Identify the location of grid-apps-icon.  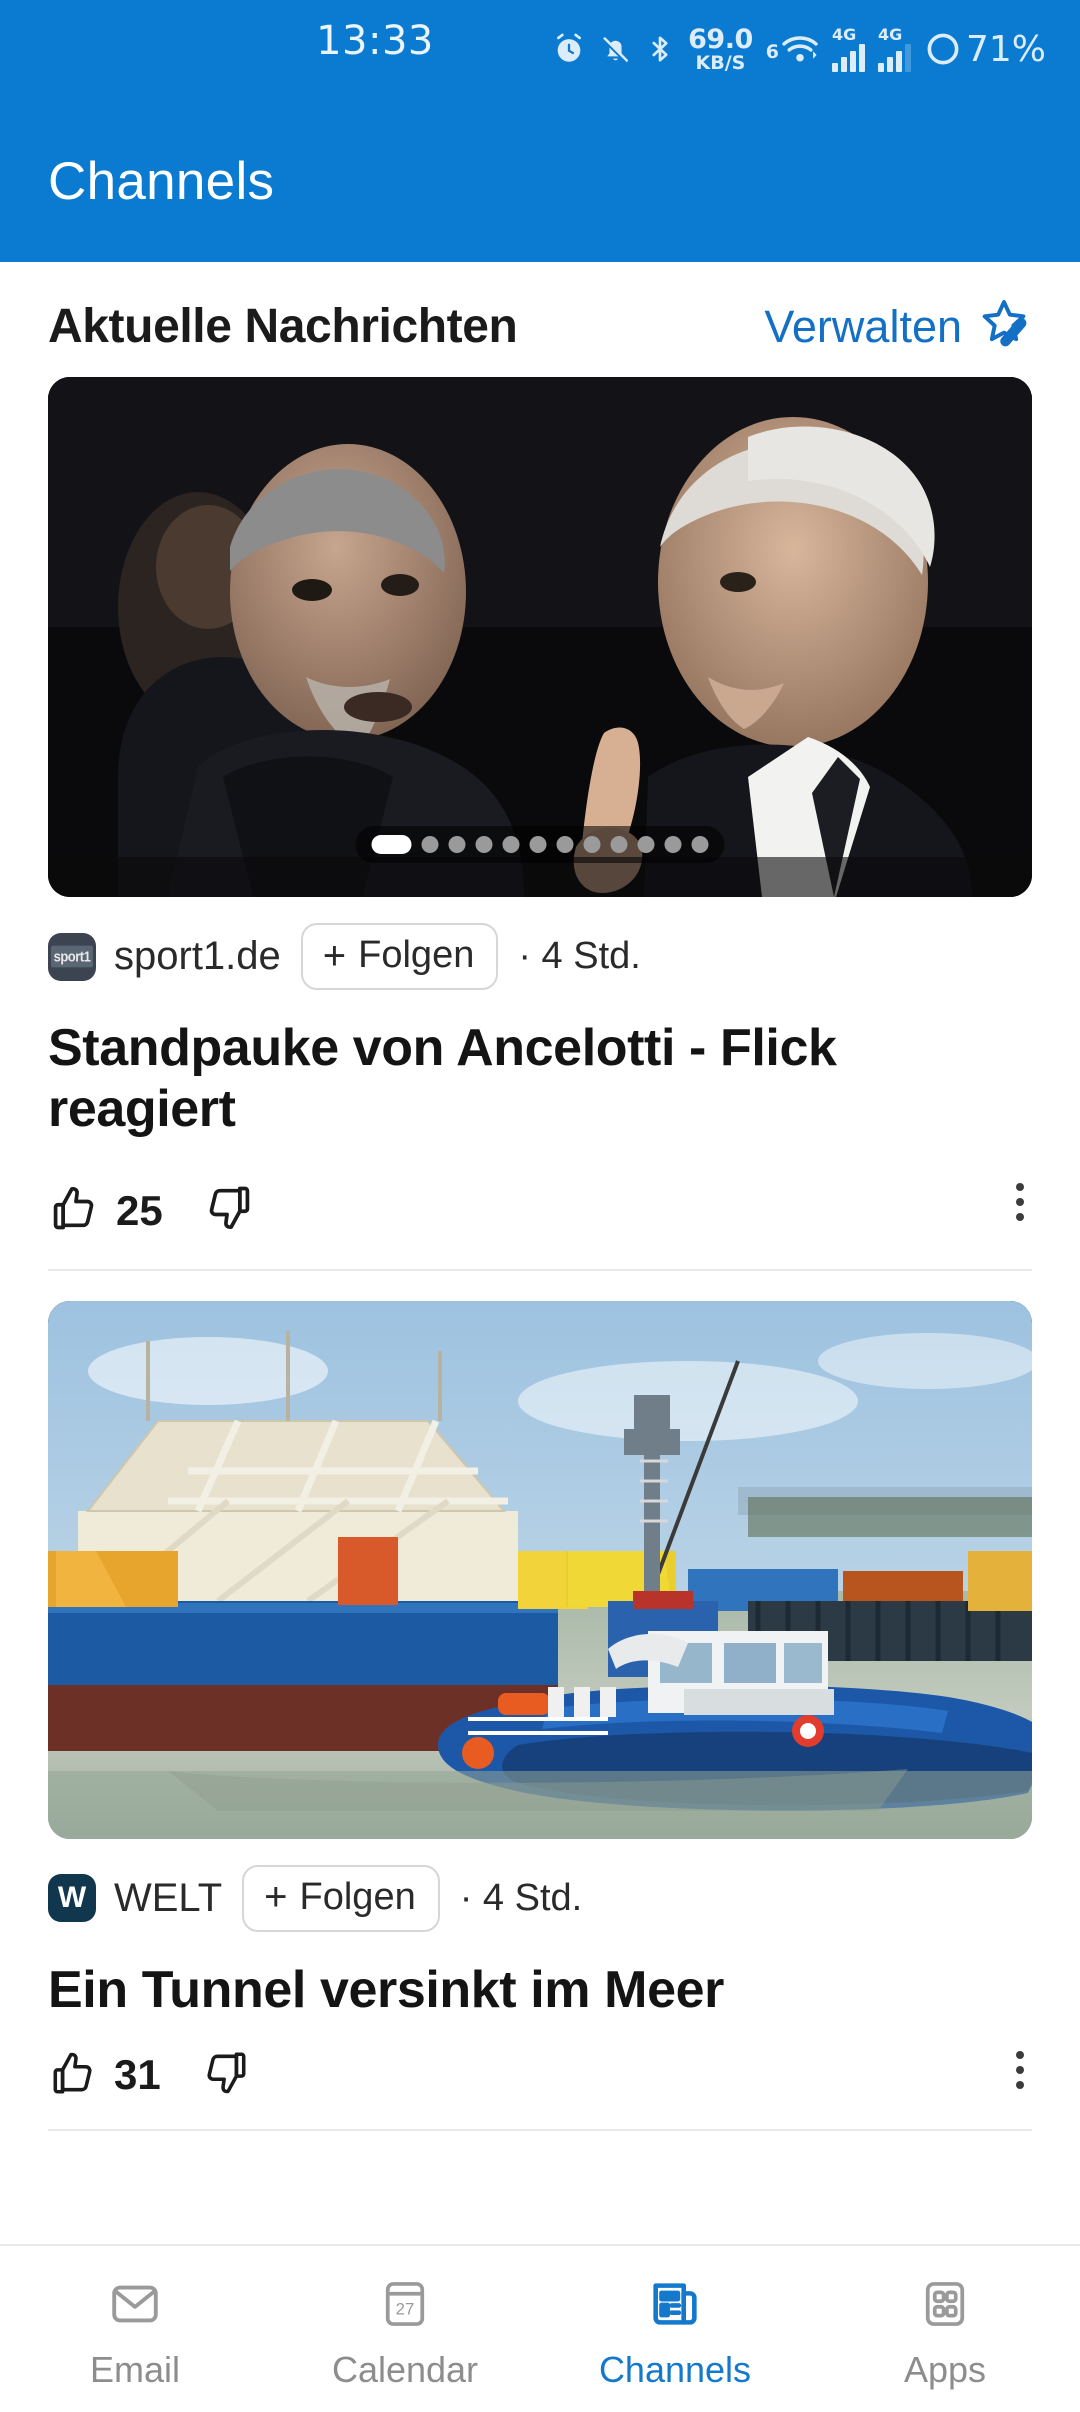
(945, 2304).